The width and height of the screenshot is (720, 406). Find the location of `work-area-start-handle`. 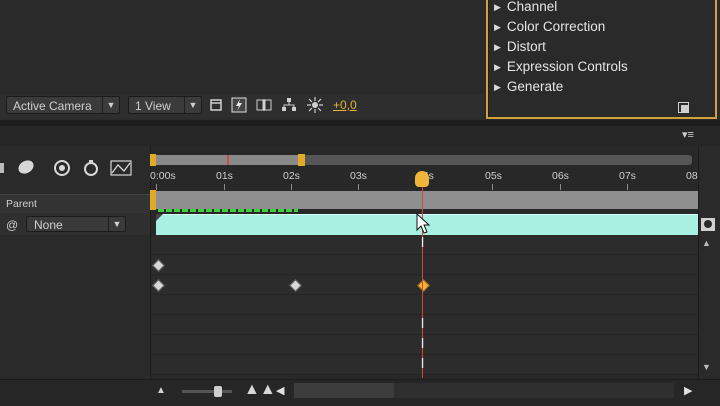

work-area-start-handle is located at coordinates (153, 200).